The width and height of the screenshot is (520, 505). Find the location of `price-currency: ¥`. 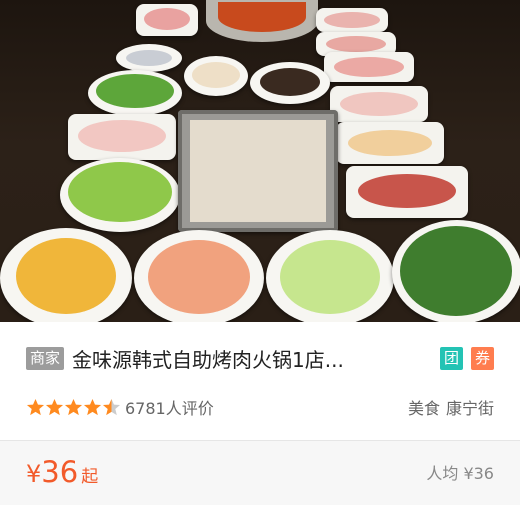

price-currency: ¥ is located at coordinates (34, 474).